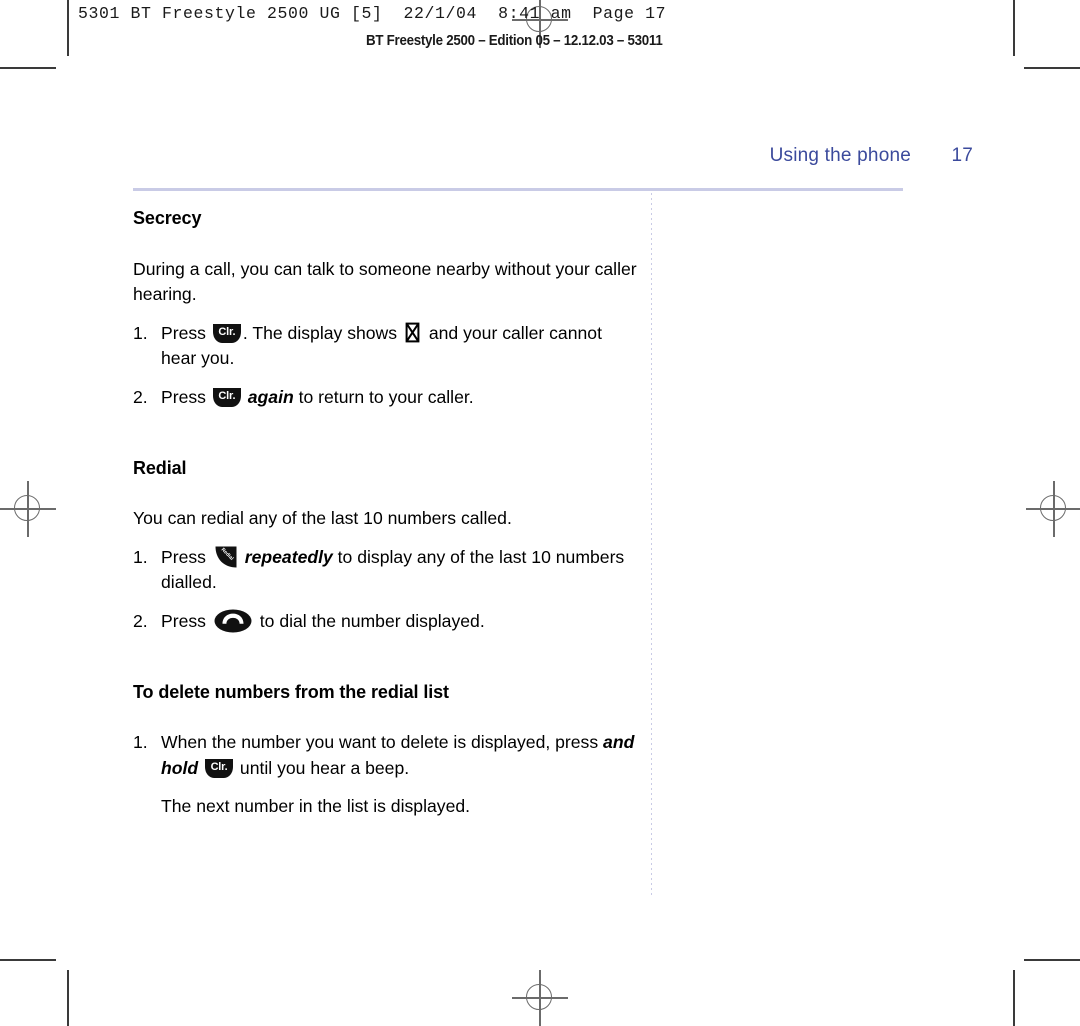 This screenshot has width=1080, height=1026. I want to click on running-head-chapter: Using the phone, so click(840, 155).